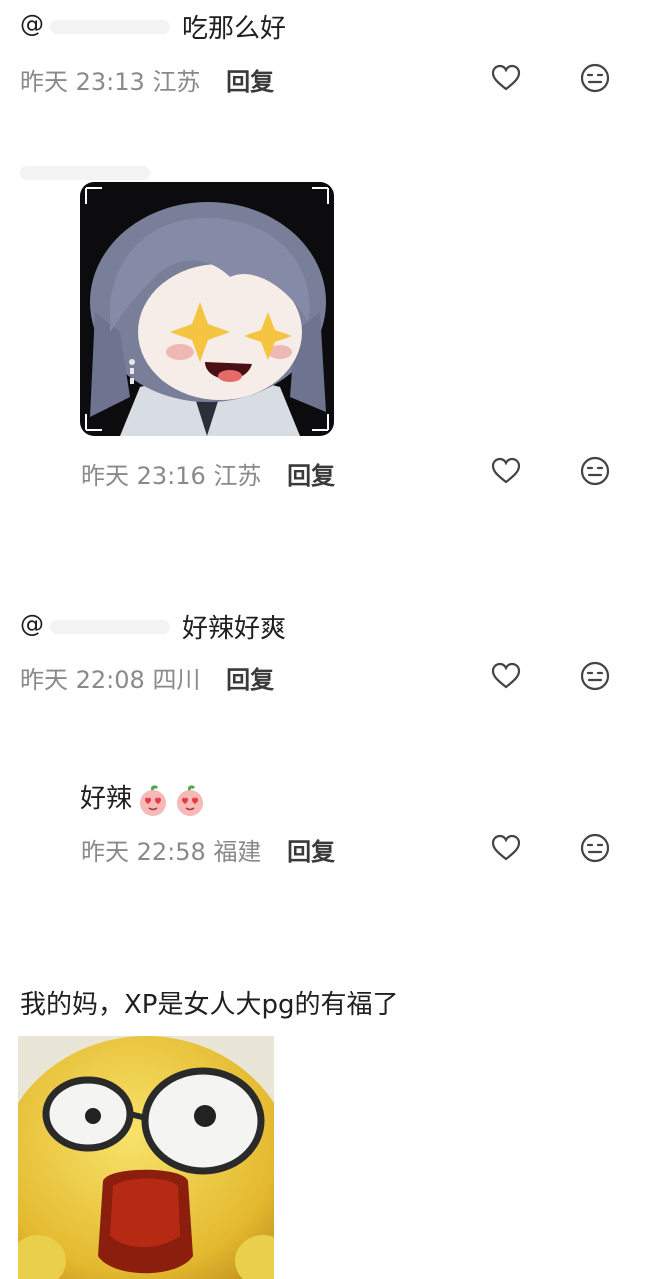 The height and width of the screenshot is (1279, 653). I want to click on comment-time: 昨天 23:13, so click(82, 82).